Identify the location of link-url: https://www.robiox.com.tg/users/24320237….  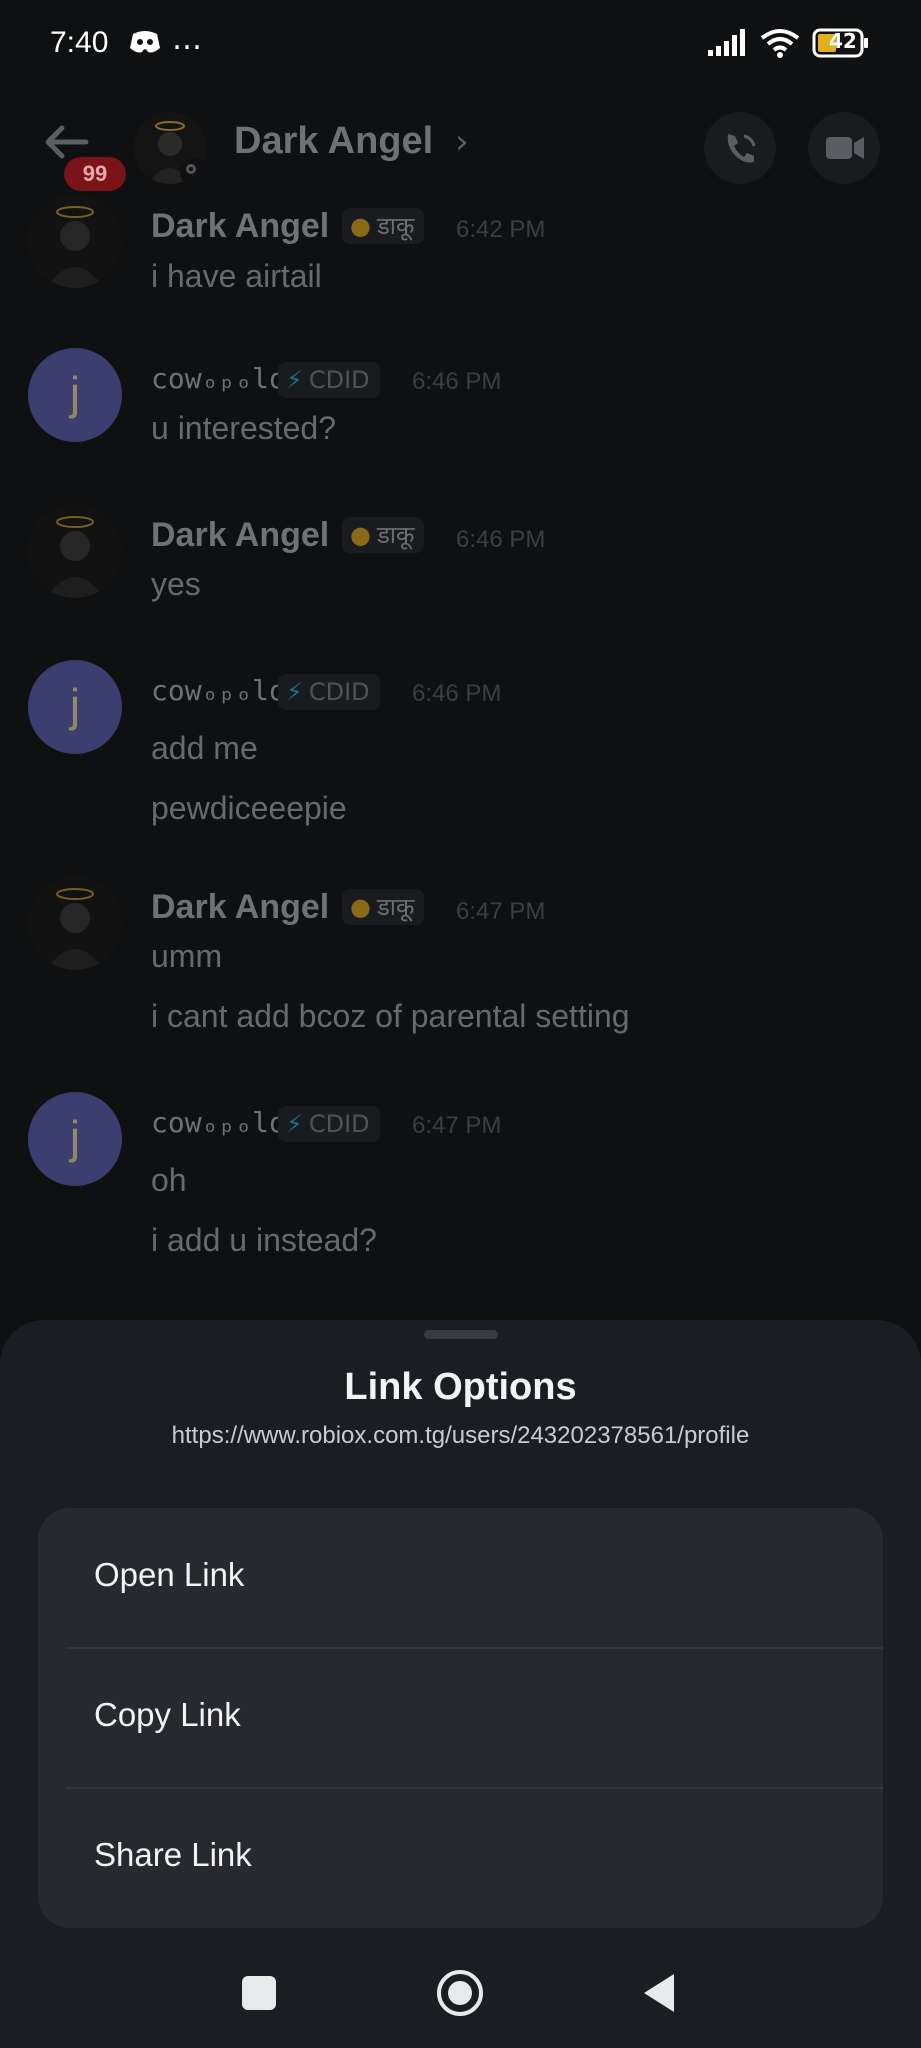
(460, 1435).